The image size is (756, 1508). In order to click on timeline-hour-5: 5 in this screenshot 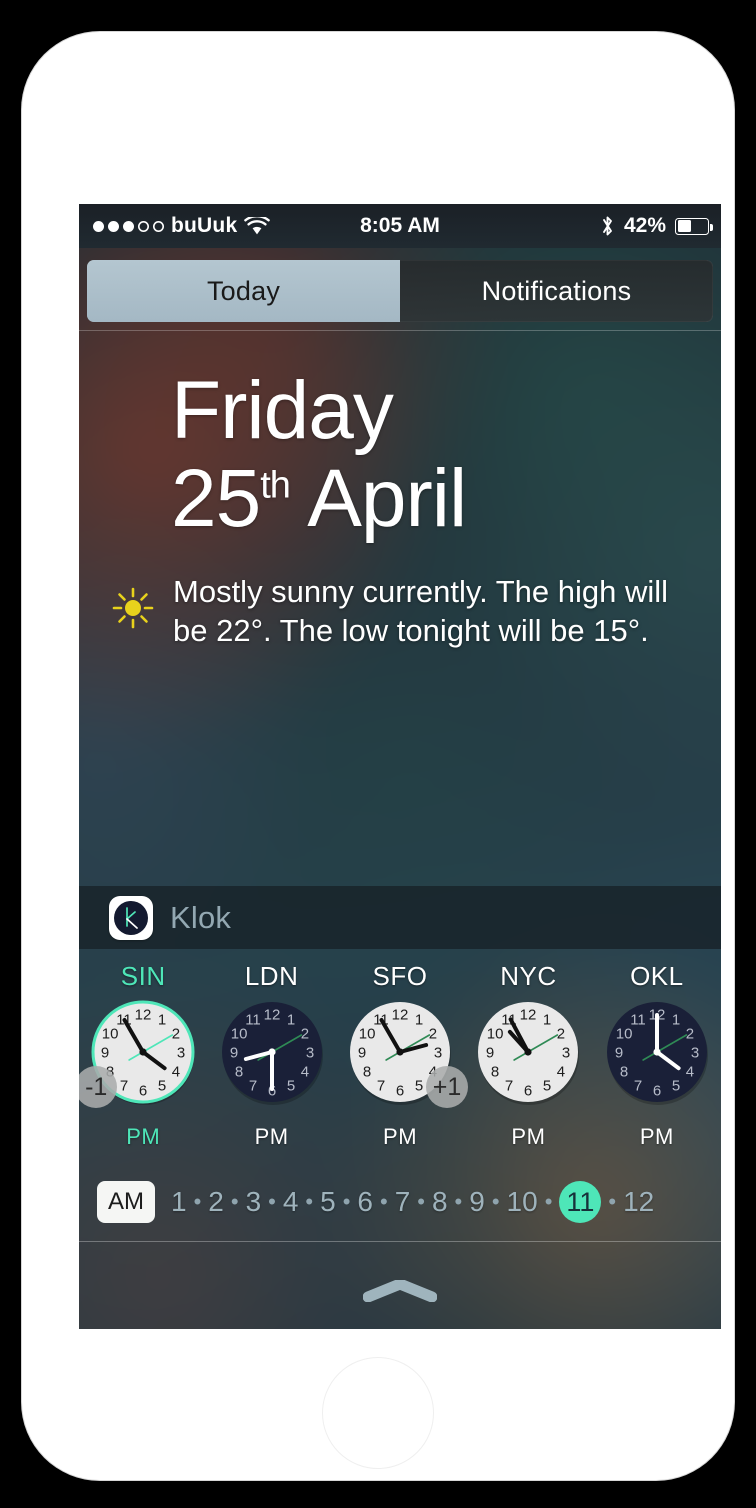, I will do `click(328, 1202)`.